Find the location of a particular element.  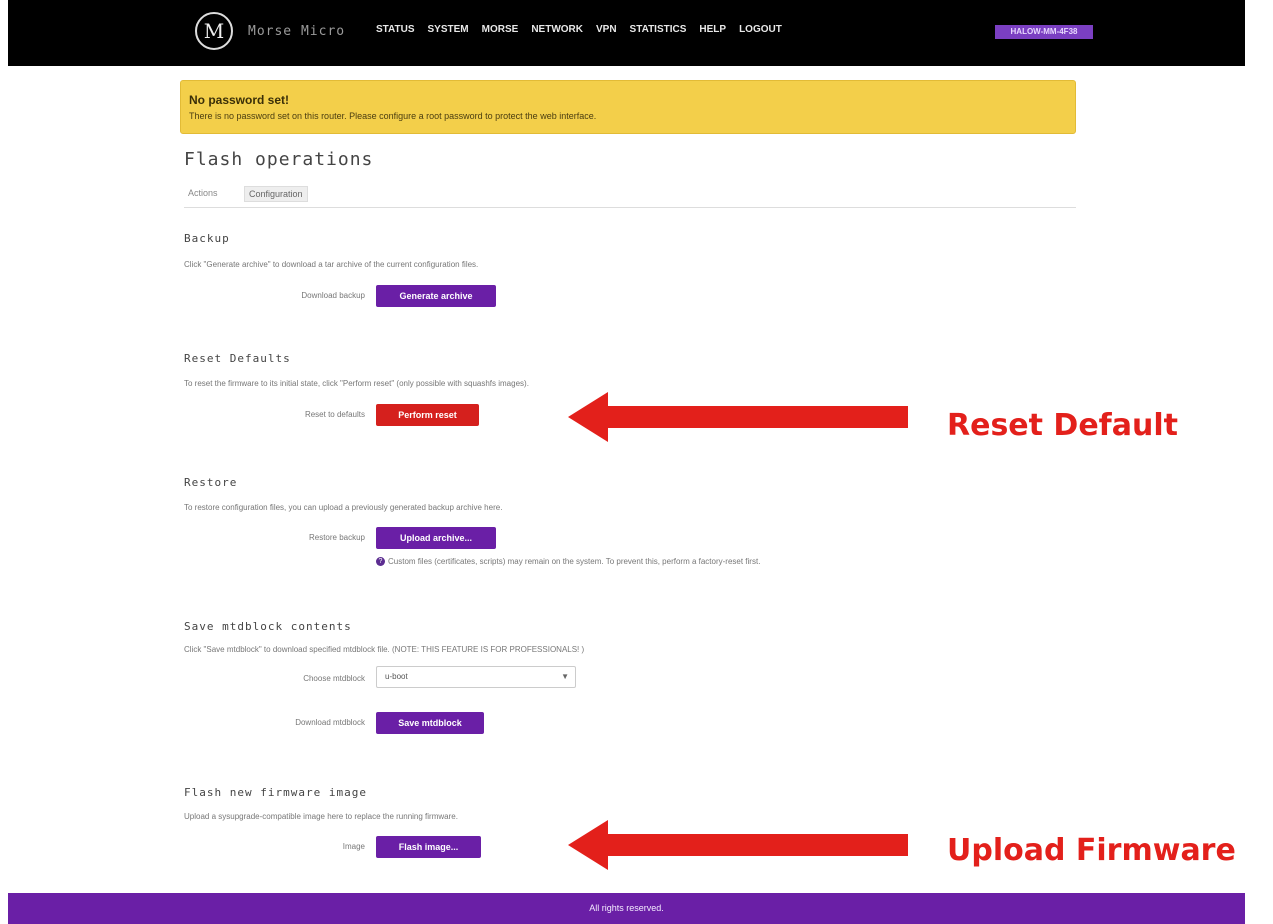

alert-title: No password set! is located at coordinates (239, 100).